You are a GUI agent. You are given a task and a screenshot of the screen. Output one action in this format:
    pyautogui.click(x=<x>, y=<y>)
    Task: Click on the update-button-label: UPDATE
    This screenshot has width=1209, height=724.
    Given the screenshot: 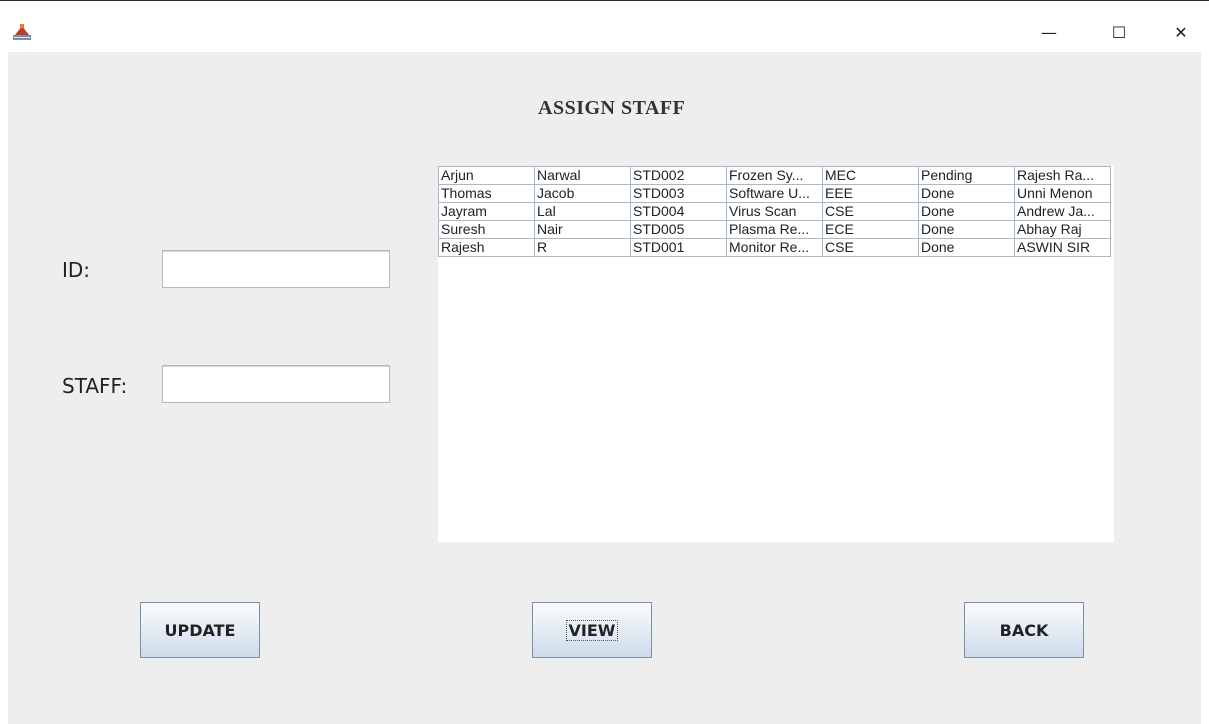 What is the action you would take?
    pyautogui.click(x=200, y=630)
    